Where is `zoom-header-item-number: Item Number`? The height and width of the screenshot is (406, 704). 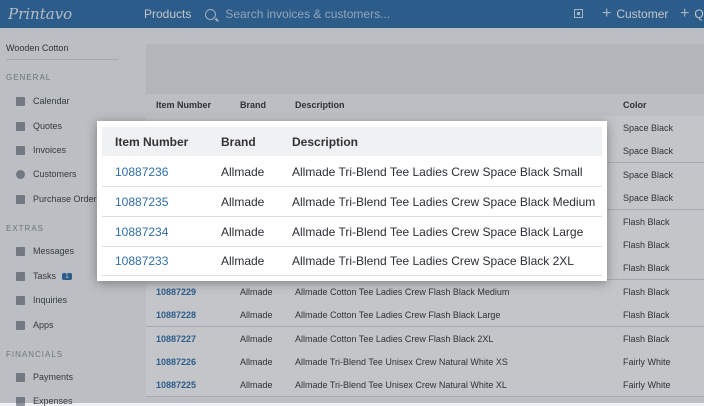 zoom-header-item-number: Item Number is located at coordinates (152, 142).